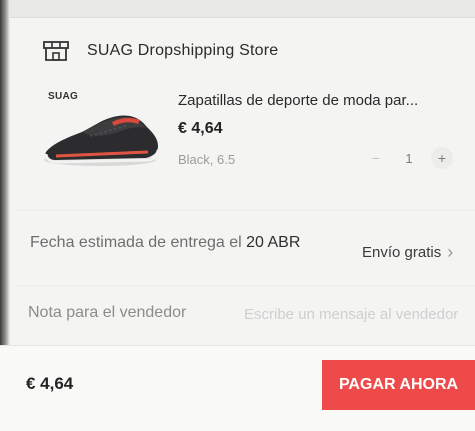 This screenshot has width=475, height=431. I want to click on pay-now-button: PAGAR AHORA, so click(398, 385).